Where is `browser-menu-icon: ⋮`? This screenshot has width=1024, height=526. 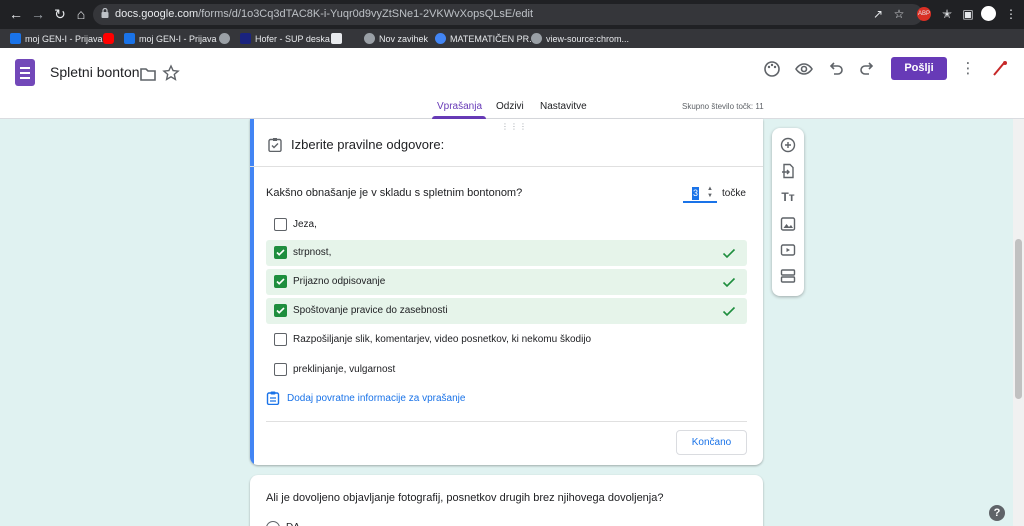 browser-menu-icon: ⋮ is located at coordinates (1011, 14).